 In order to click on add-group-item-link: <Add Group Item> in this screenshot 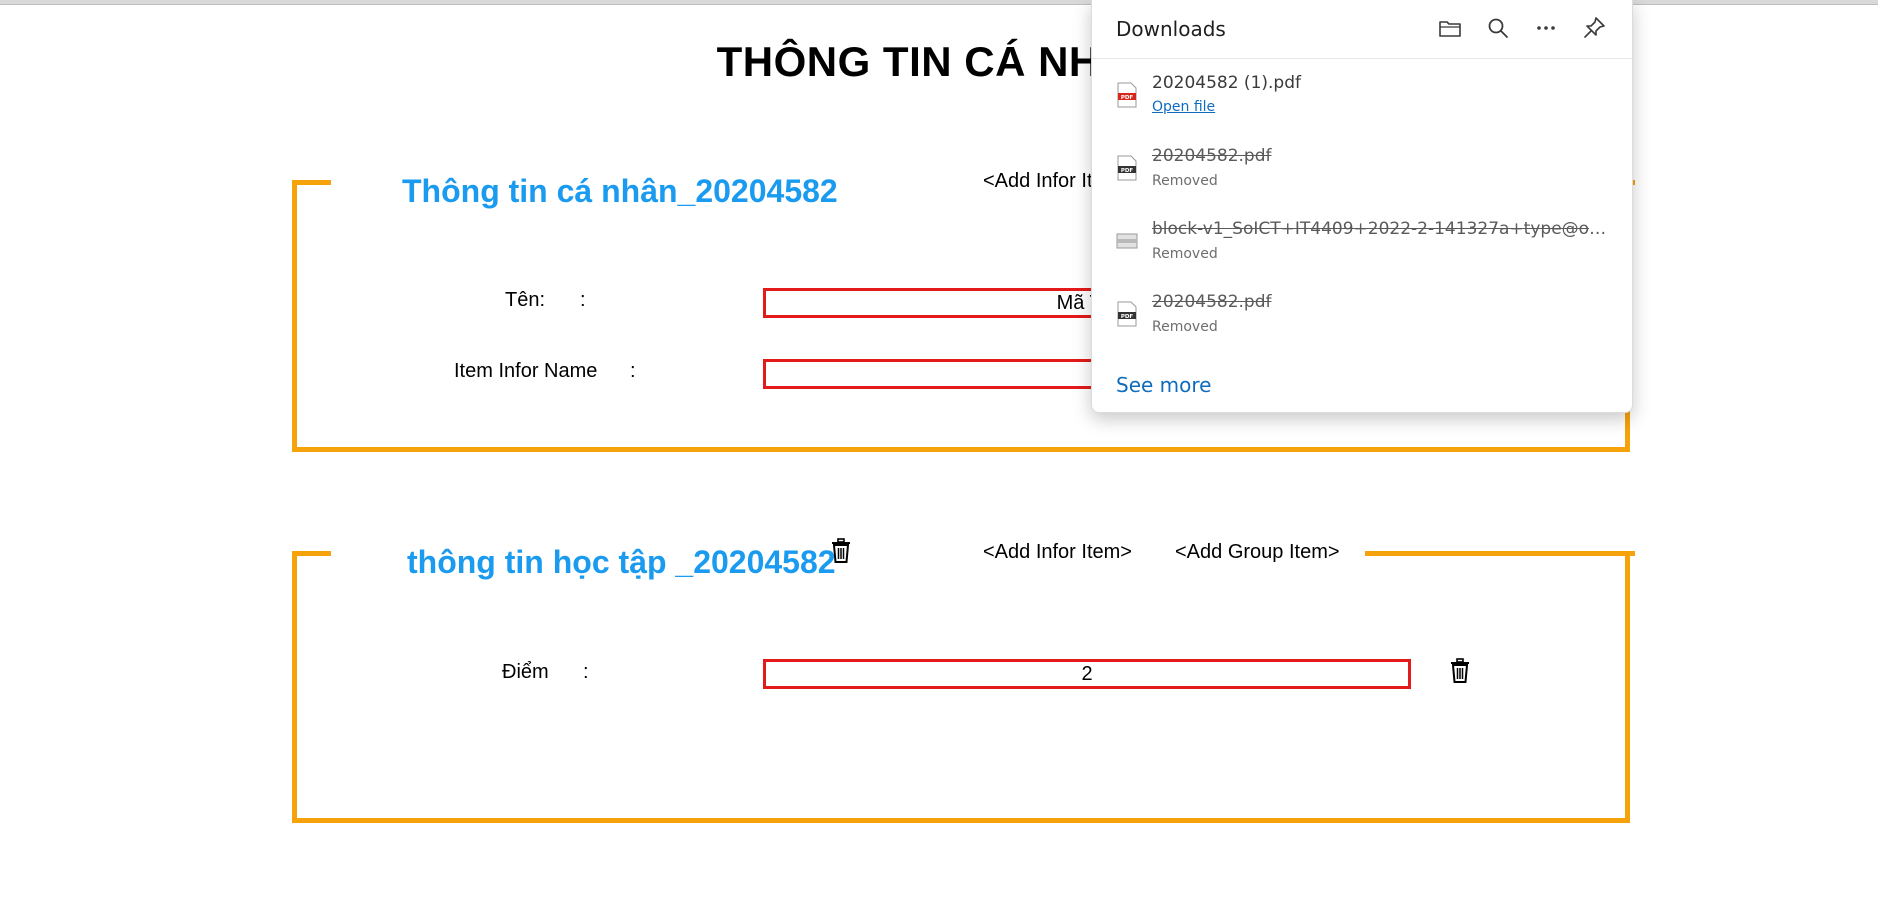, I will do `click(1257, 552)`.